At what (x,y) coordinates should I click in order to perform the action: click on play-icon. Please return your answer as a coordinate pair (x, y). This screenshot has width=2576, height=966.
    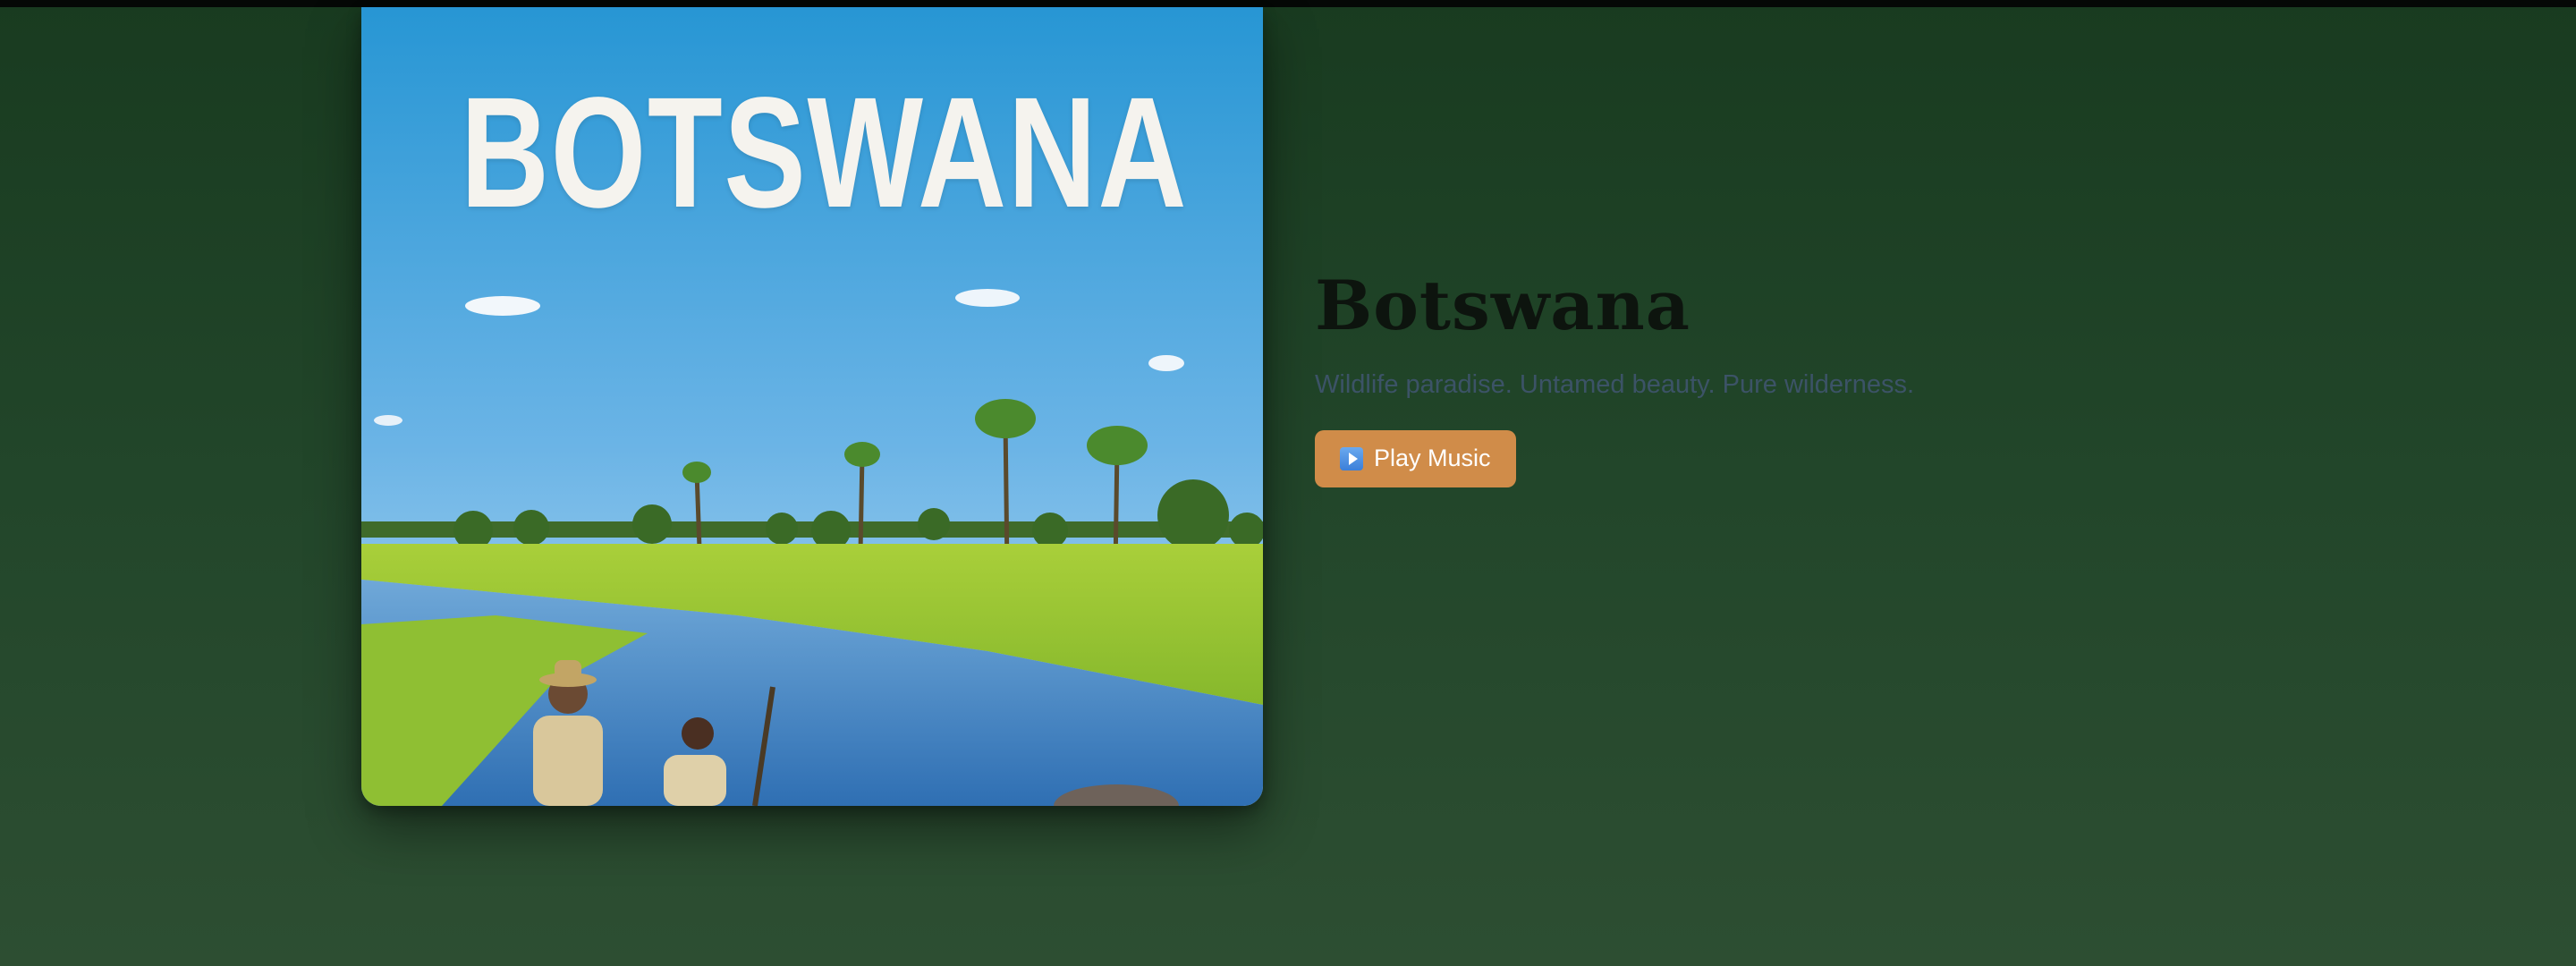
    Looking at the image, I should click on (1351, 458).